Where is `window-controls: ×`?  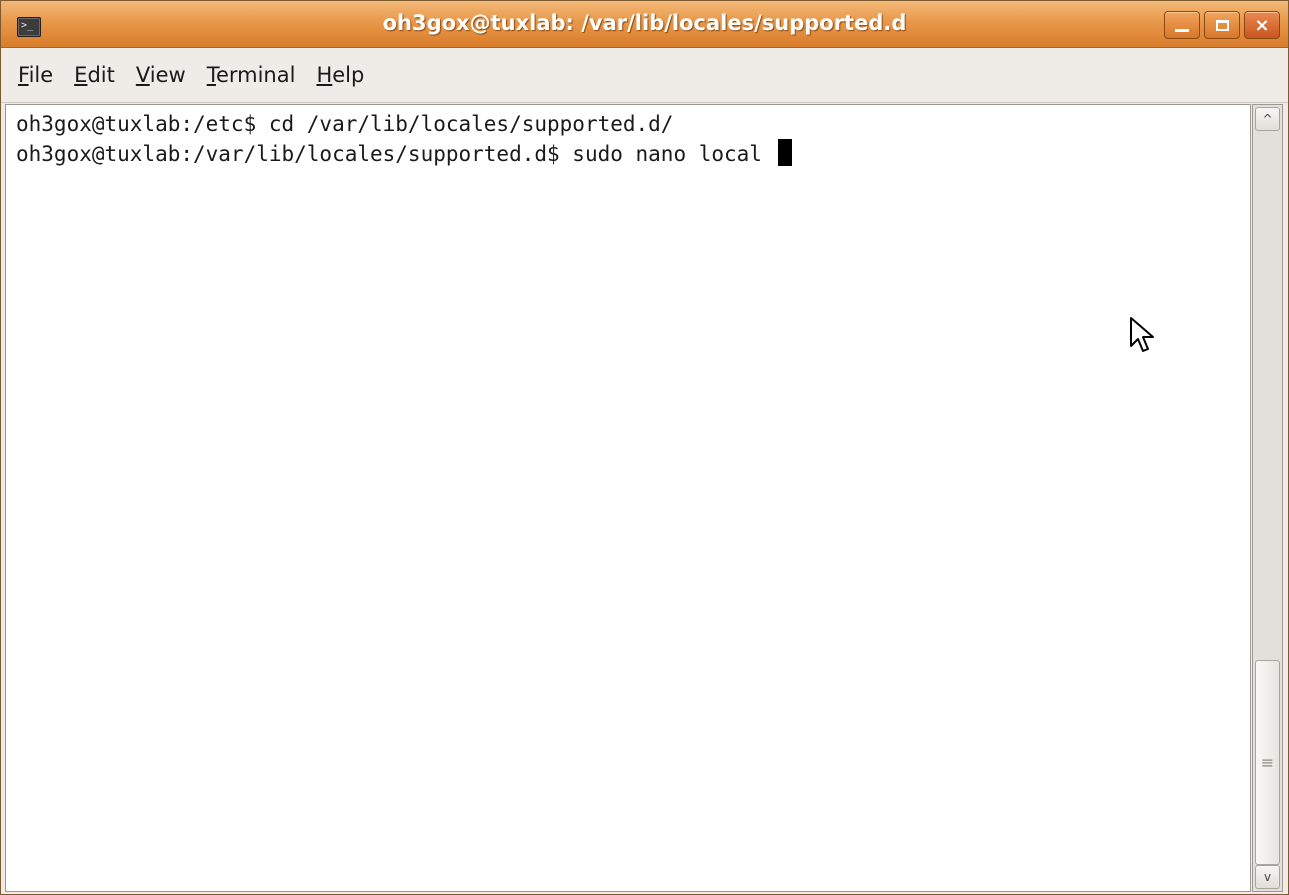 window-controls: × is located at coordinates (1222, 25).